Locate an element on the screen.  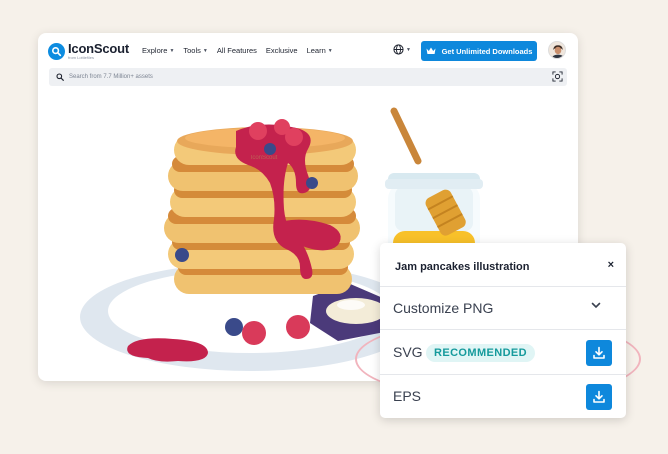
customize-png-label: Customize PNG is located at coordinates (443, 308).